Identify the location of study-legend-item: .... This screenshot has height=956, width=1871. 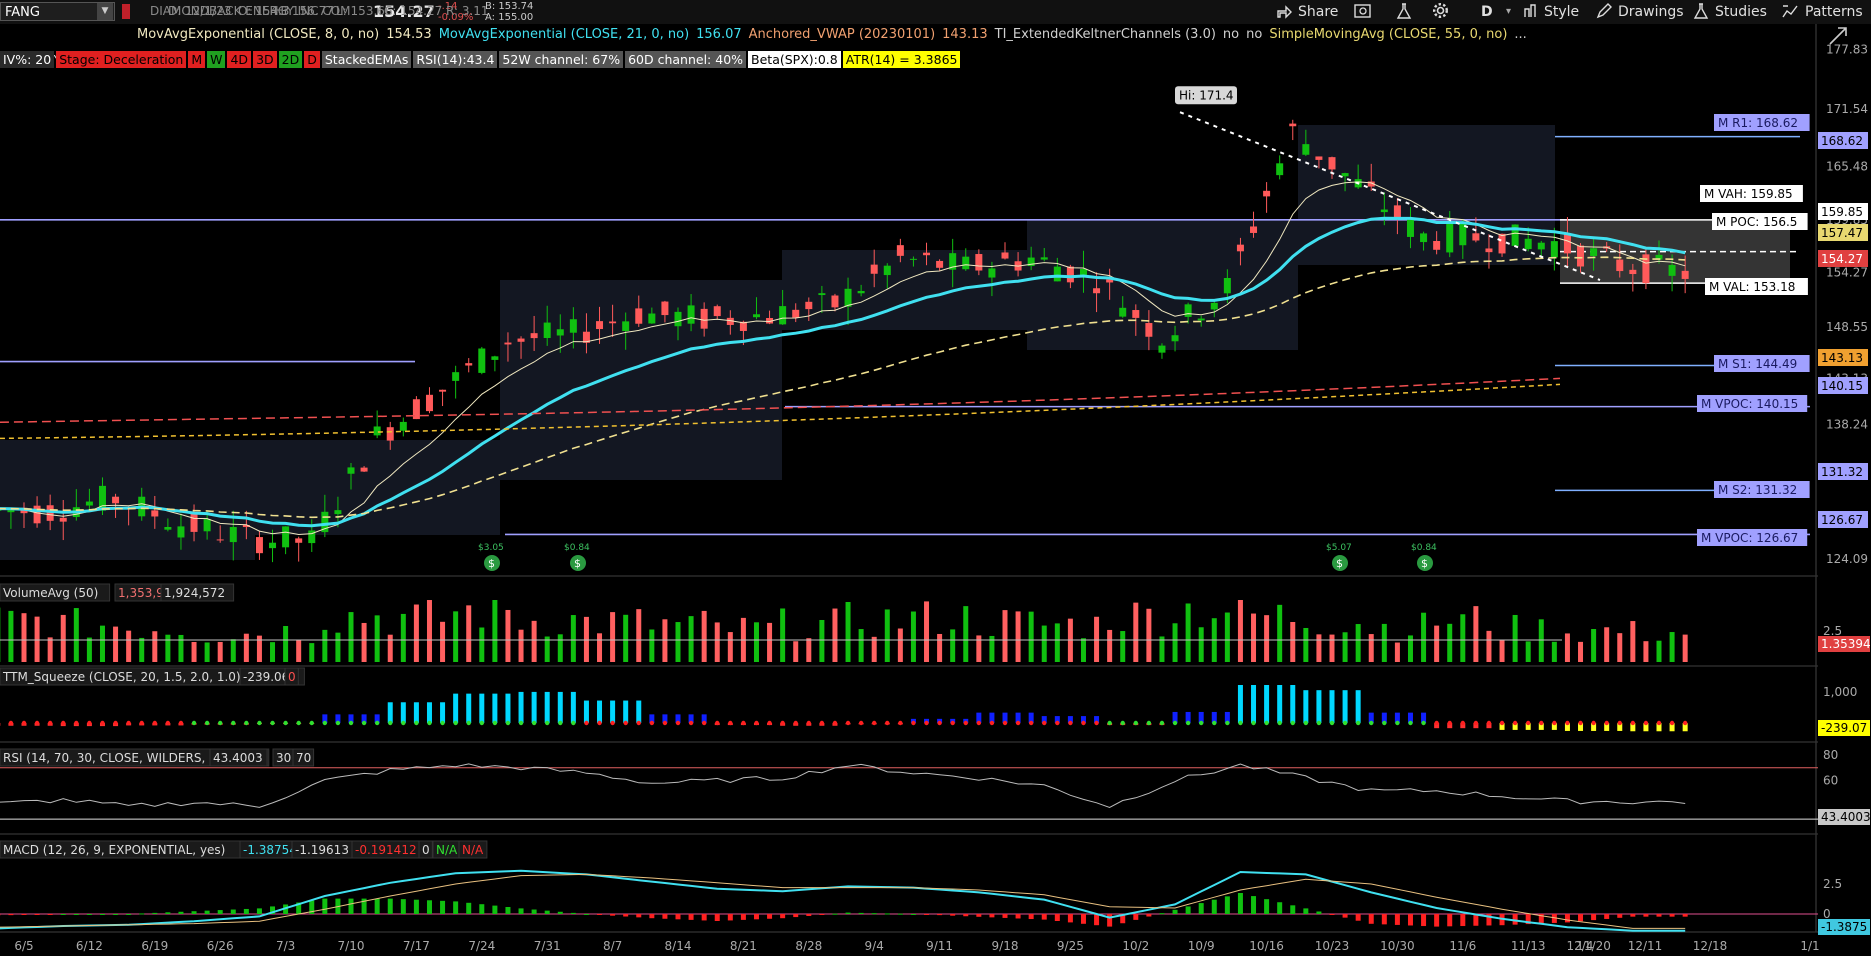
(1520, 34).